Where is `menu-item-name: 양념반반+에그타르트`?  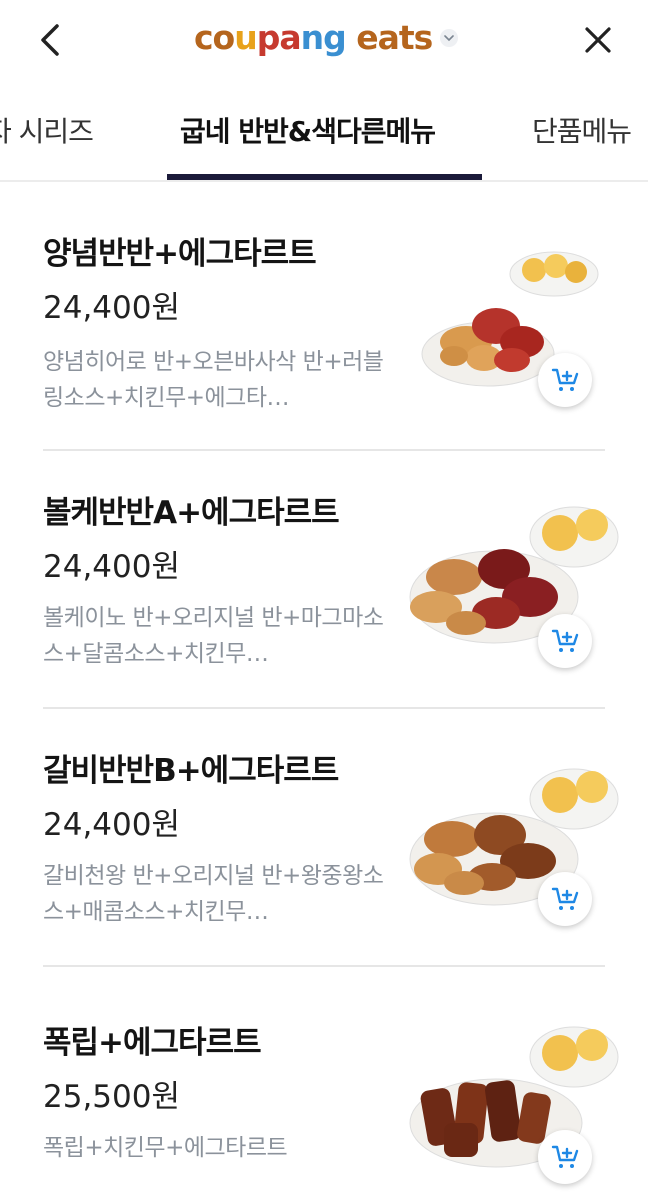
menu-item-name: 양념반반+에그타르트 is located at coordinates (180, 254).